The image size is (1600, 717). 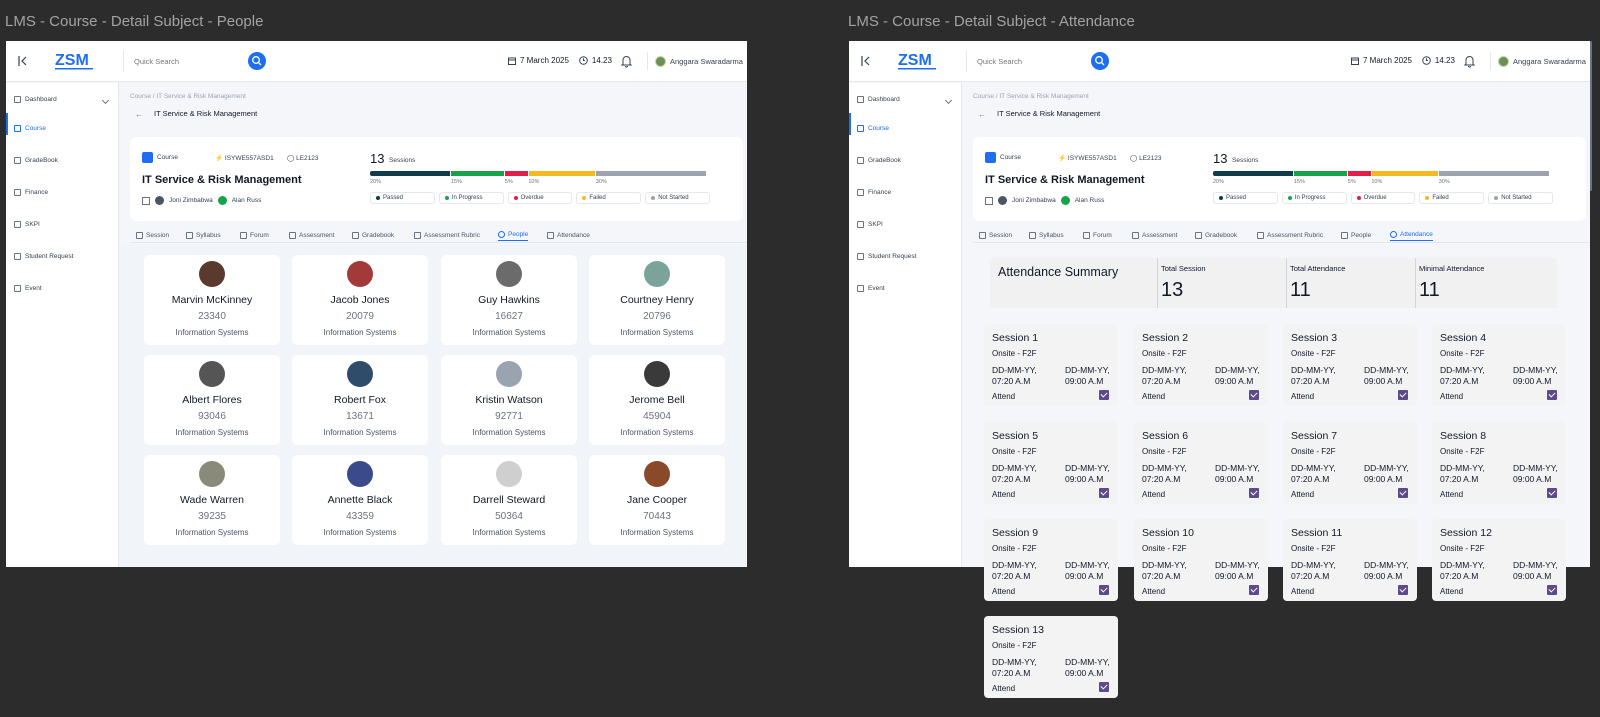 What do you see at coordinates (1591, 116) in the screenshot?
I see `canvas-scrollbar` at bounding box center [1591, 116].